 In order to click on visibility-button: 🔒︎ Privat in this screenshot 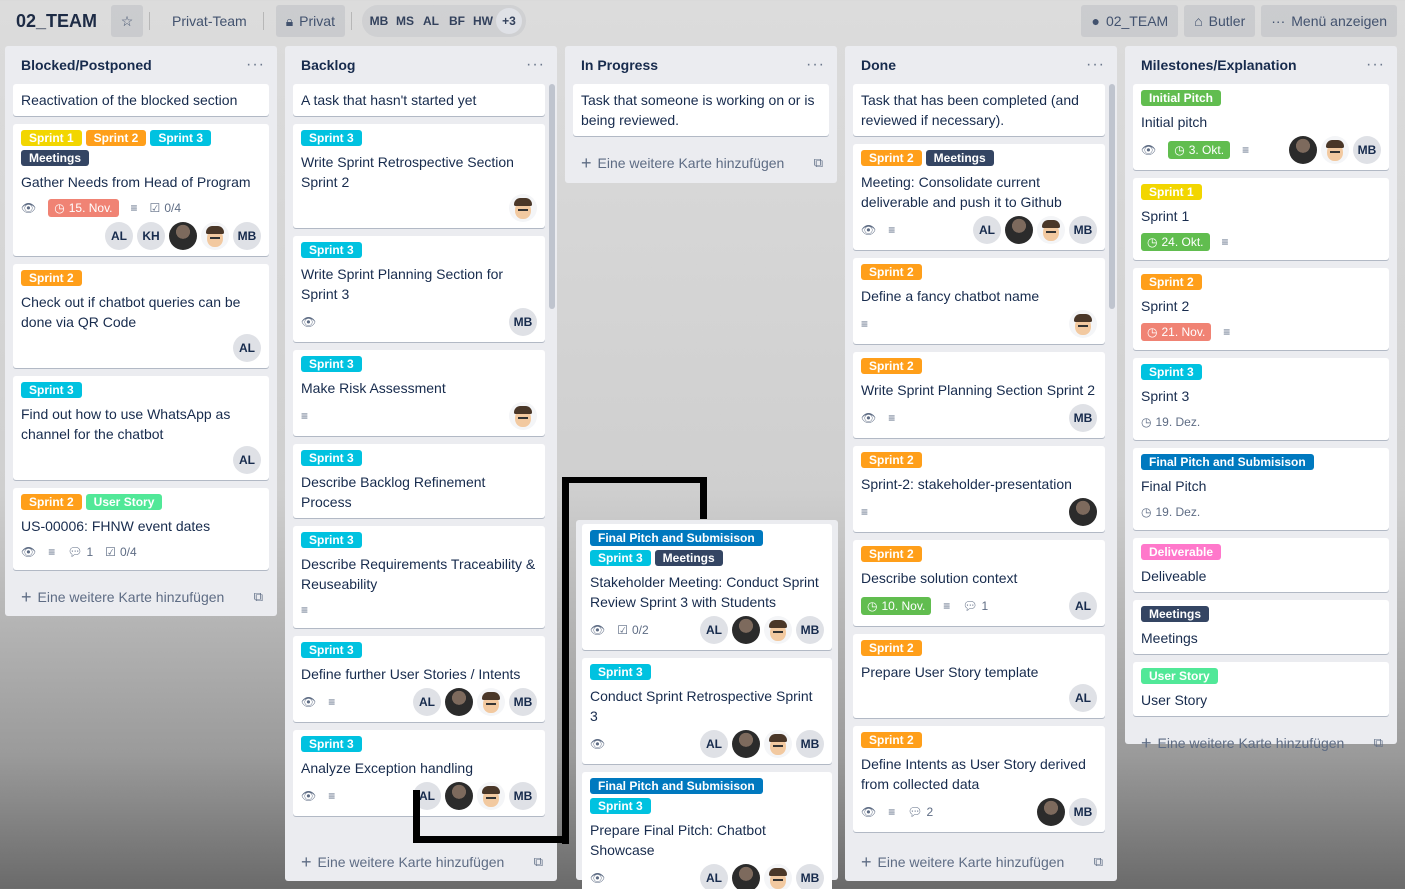, I will do `click(310, 21)`.